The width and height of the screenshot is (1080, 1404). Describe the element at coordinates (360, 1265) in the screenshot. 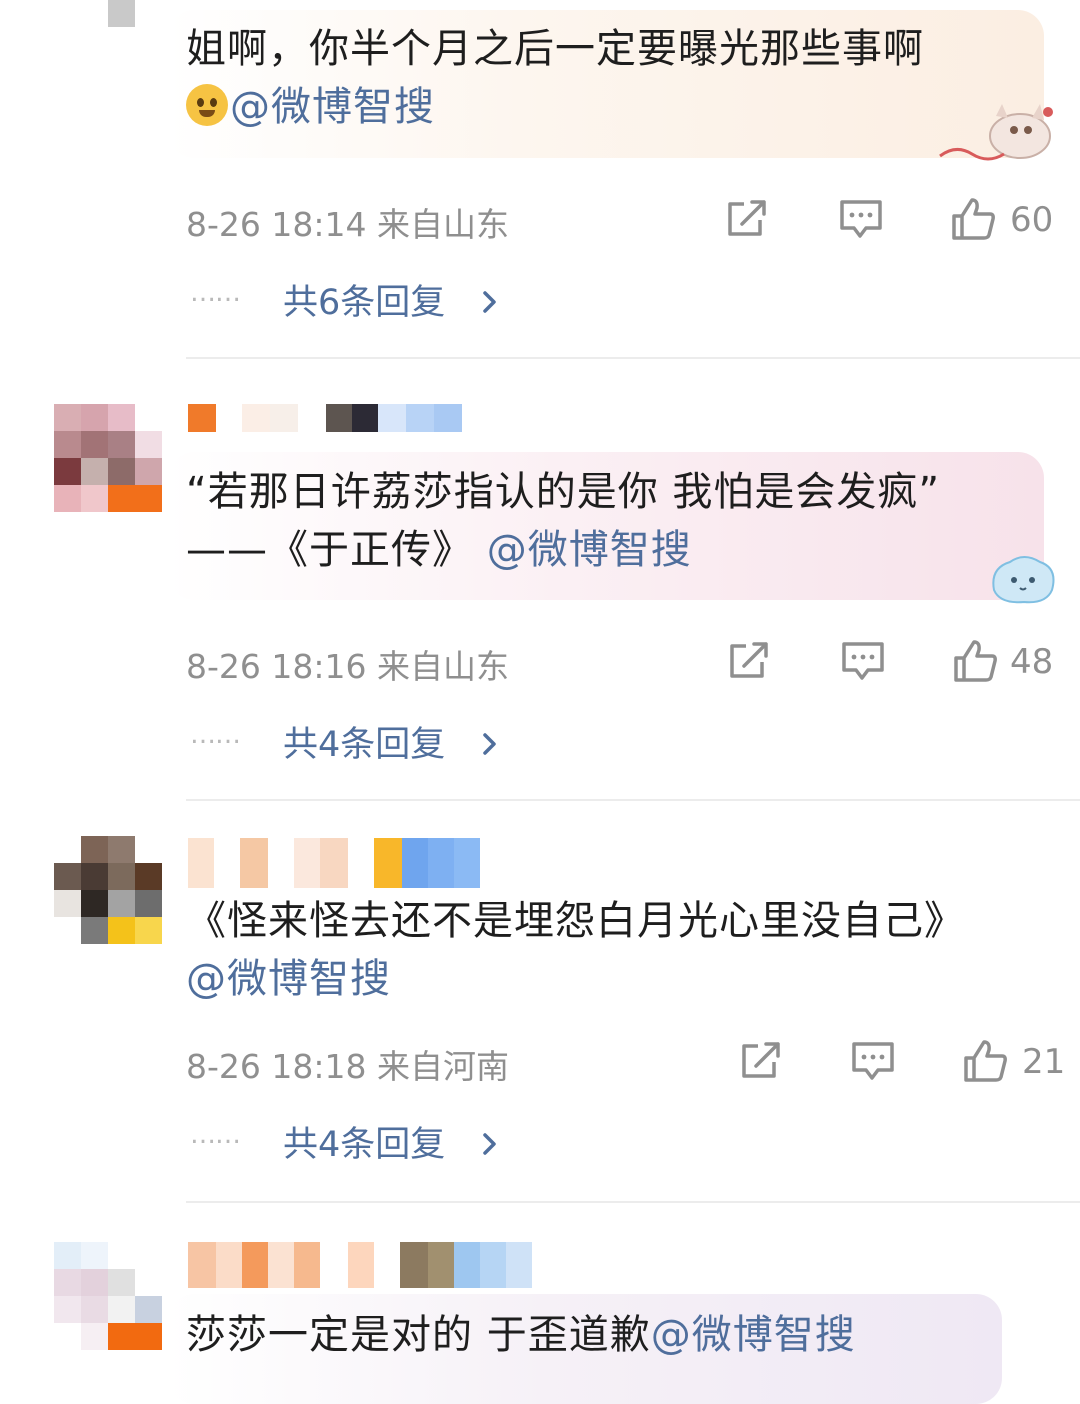

I see `username` at that location.